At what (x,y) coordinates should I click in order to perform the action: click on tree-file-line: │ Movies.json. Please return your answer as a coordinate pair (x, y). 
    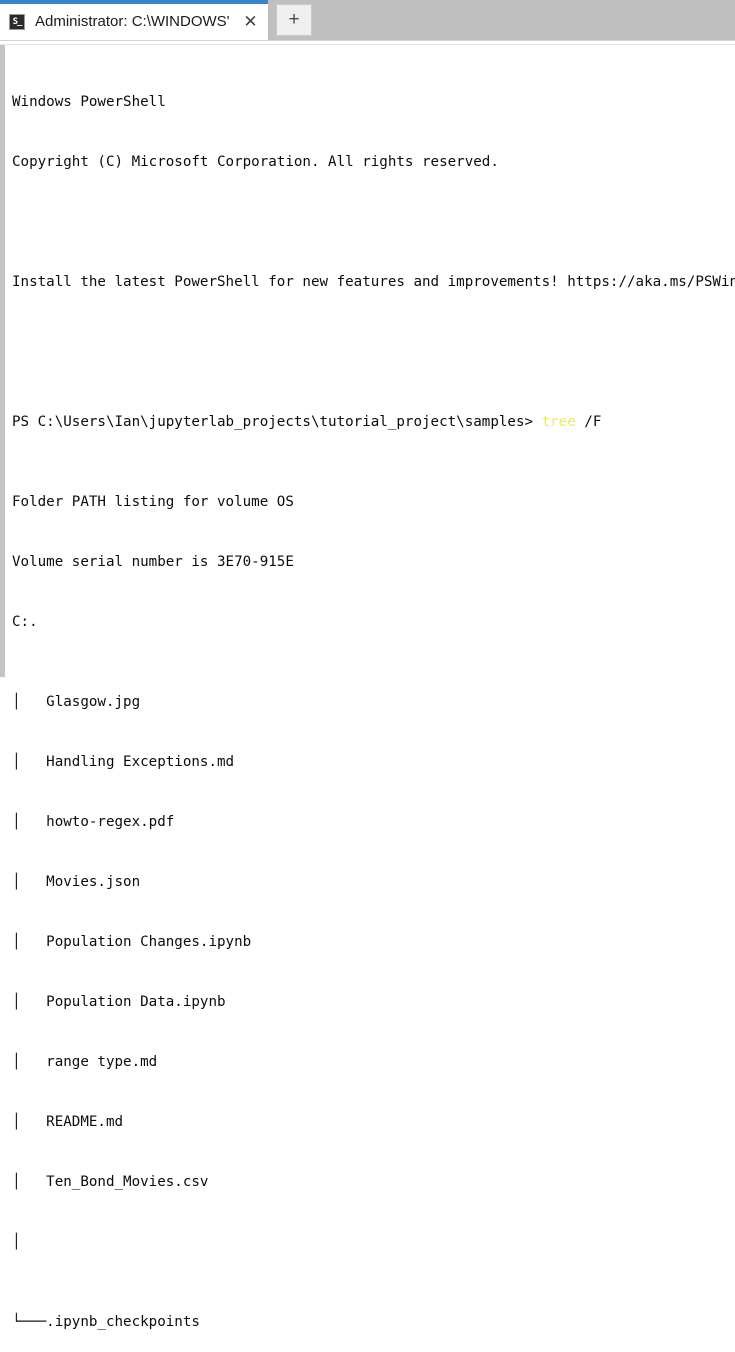
    Looking at the image, I should click on (76, 882).